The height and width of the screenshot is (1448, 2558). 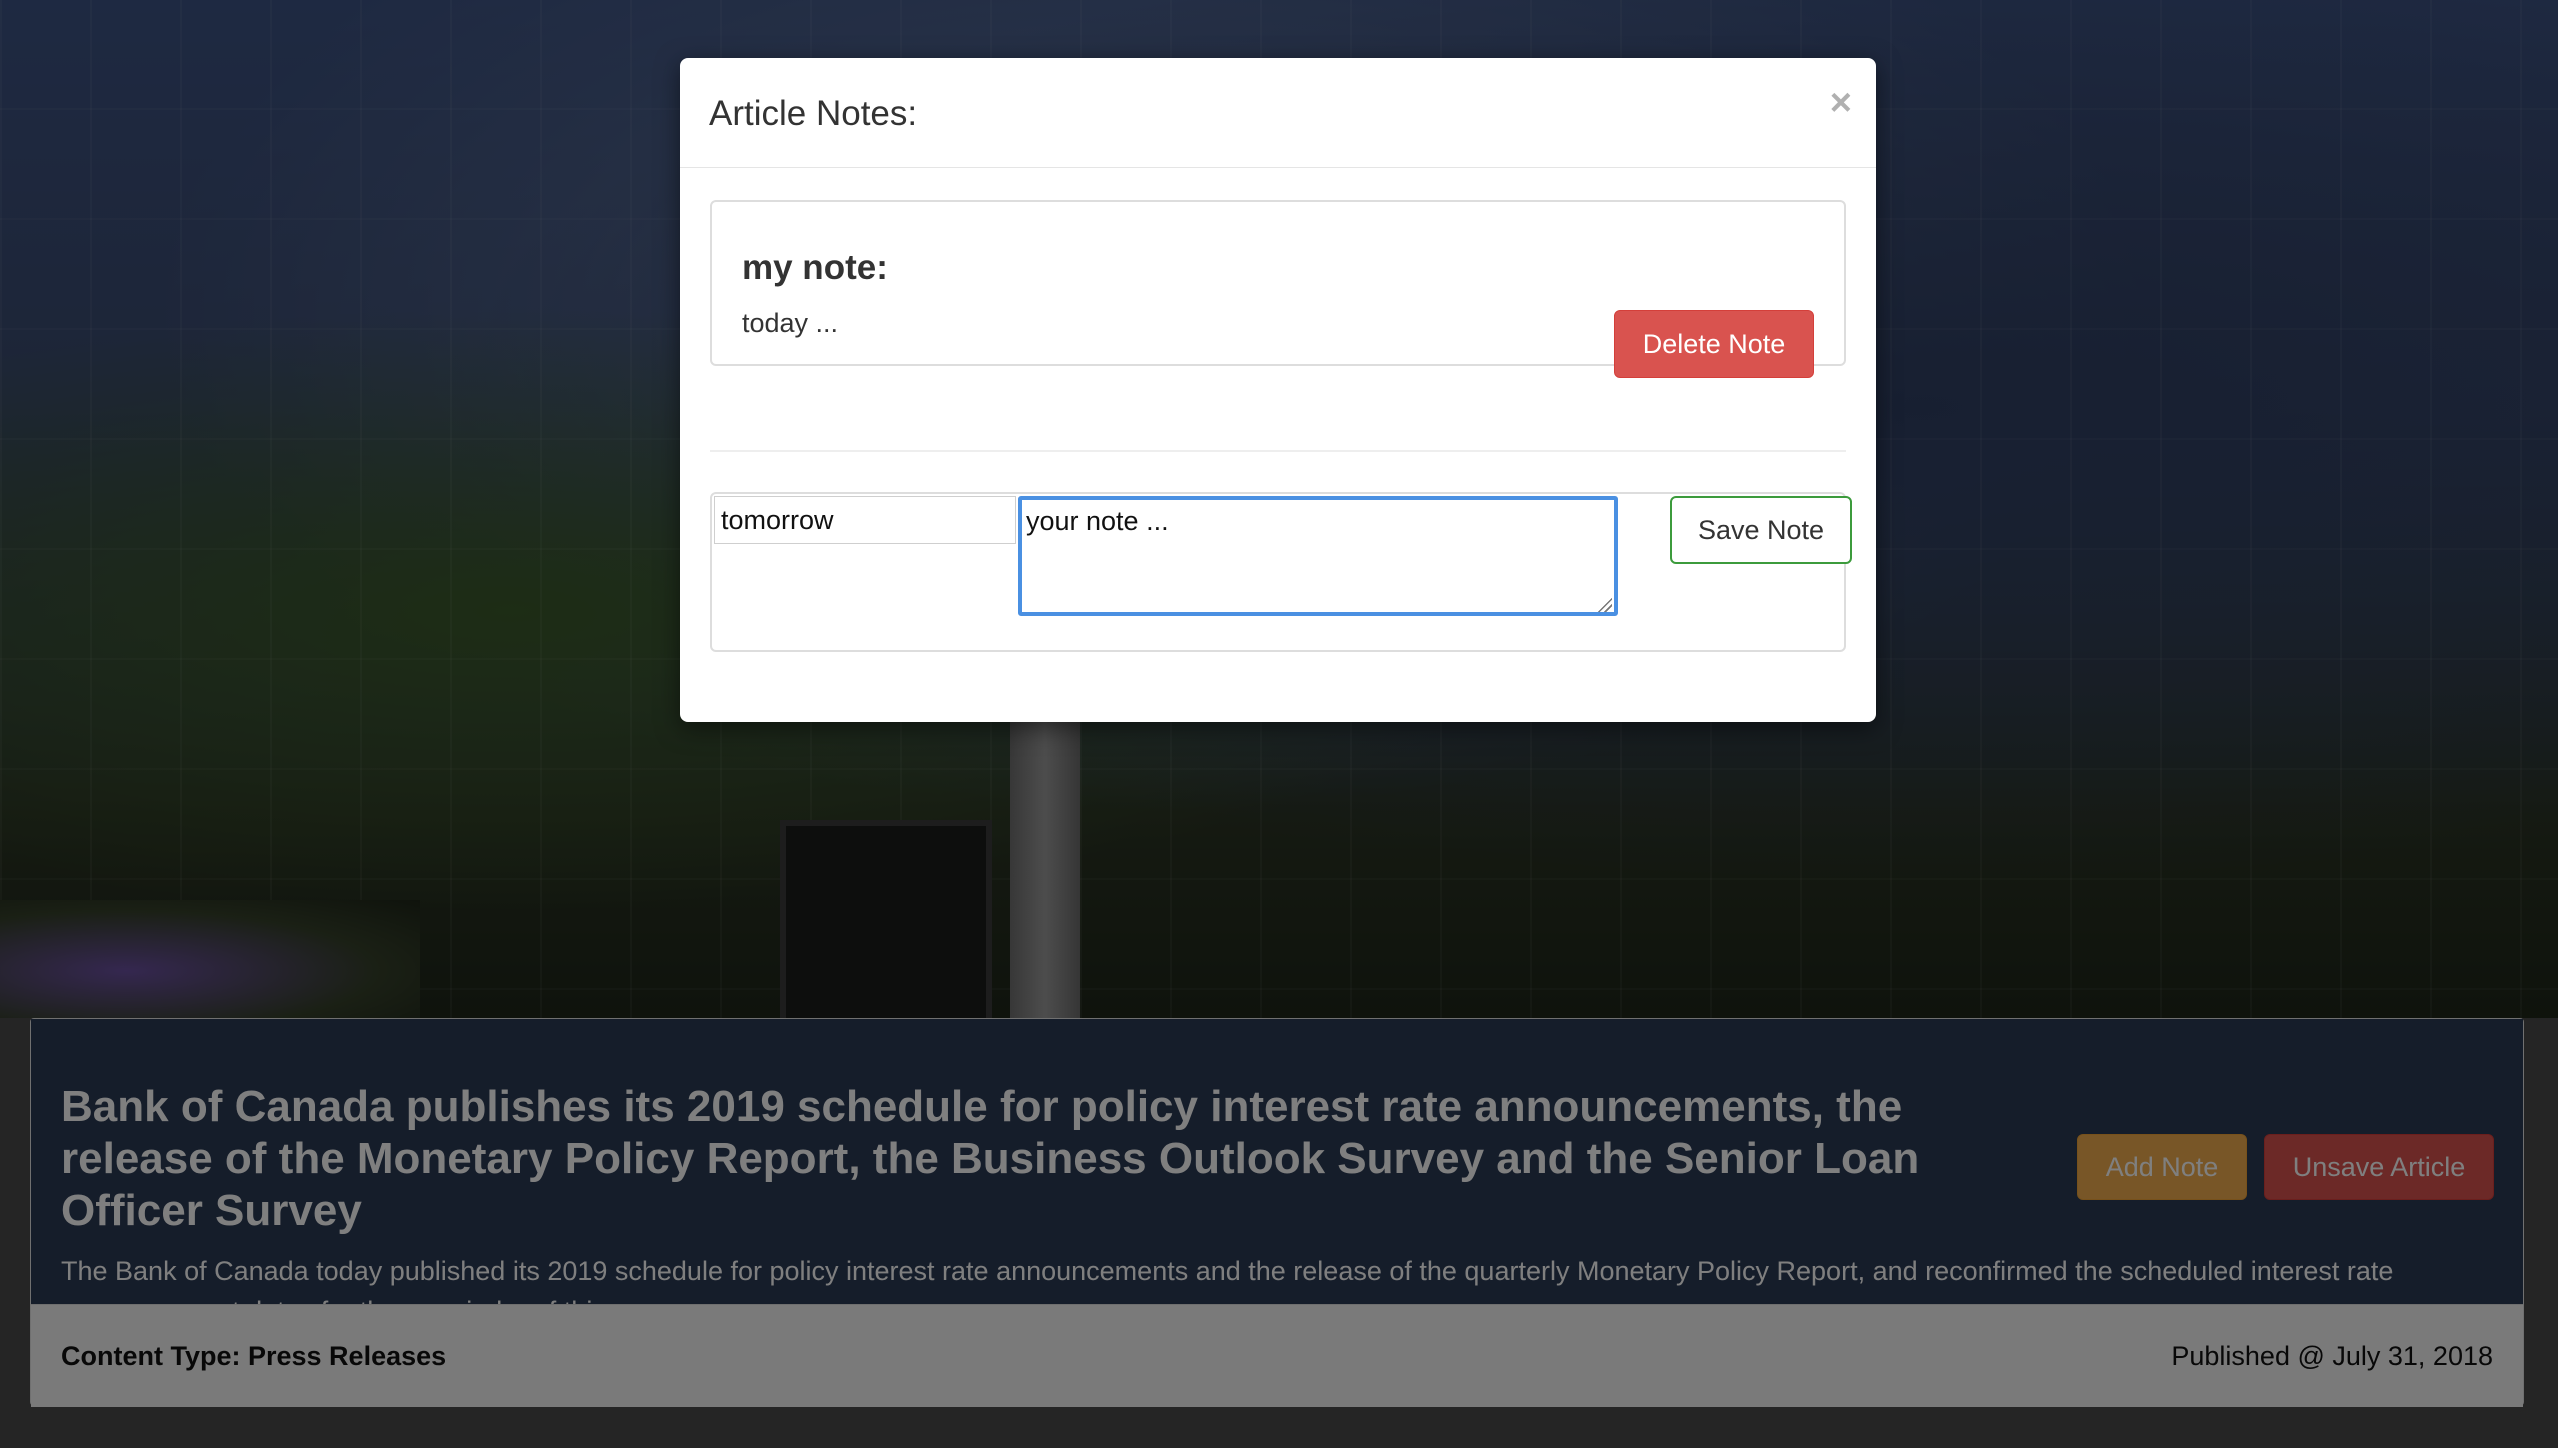 What do you see at coordinates (1841, 103) in the screenshot?
I see `close-icon: ×` at bounding box center [1841, 103].